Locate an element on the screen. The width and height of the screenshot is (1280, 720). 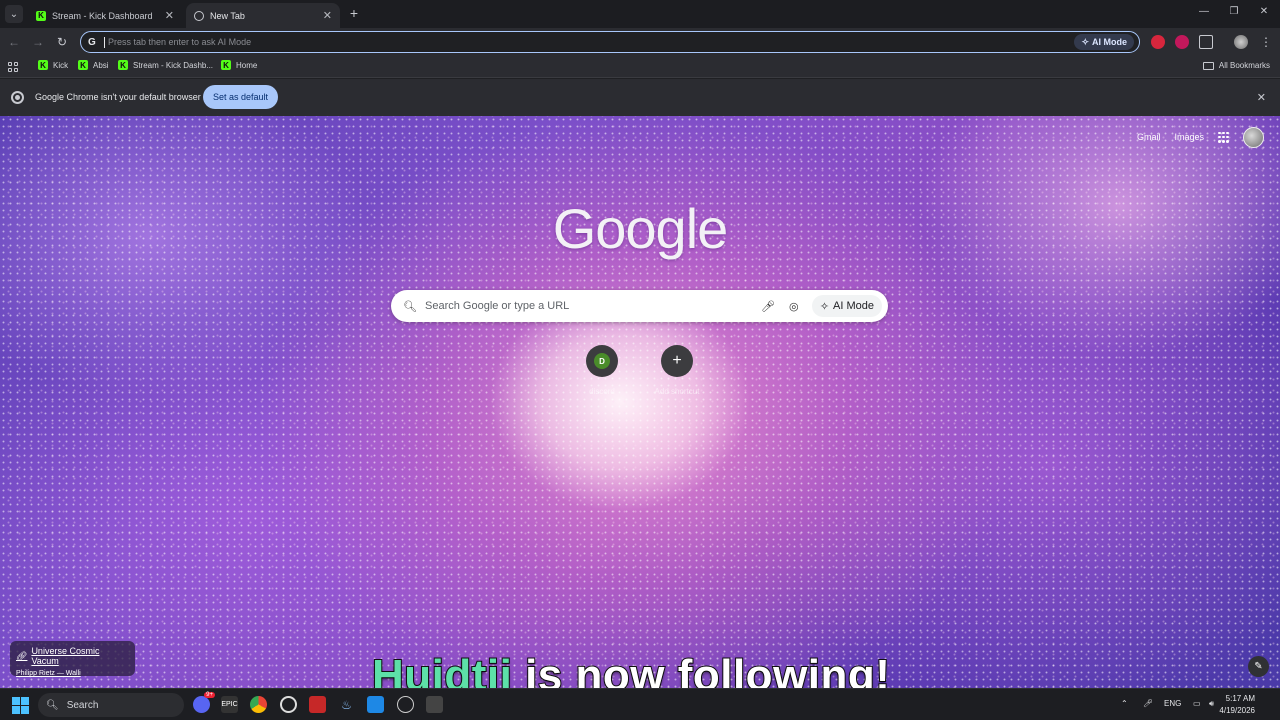
show-hidden-icons-chevron: ⌃ is located at coordinates (1124, 703).